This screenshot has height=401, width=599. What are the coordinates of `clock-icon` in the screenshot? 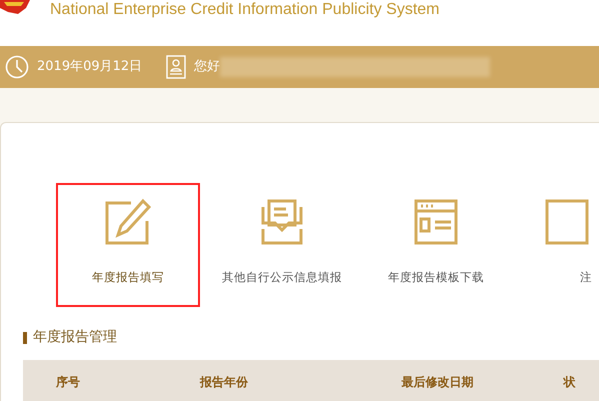 It's located at (17, 67).